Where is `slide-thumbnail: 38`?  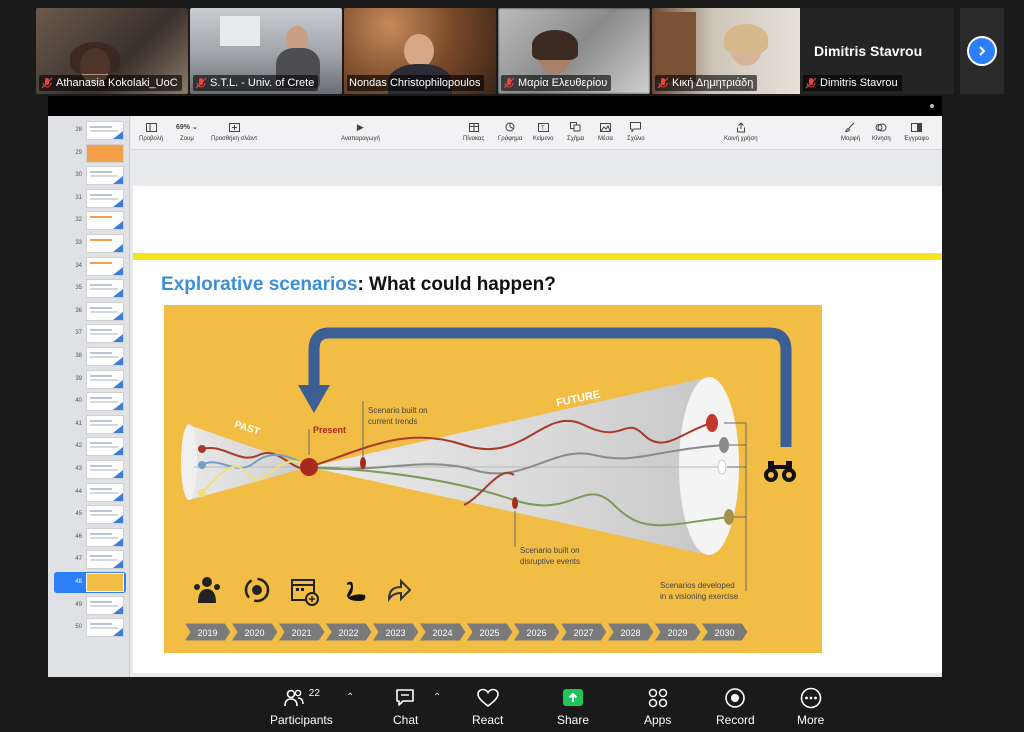
slide-thumbnail: 38 is located at coordinates (89, 357).